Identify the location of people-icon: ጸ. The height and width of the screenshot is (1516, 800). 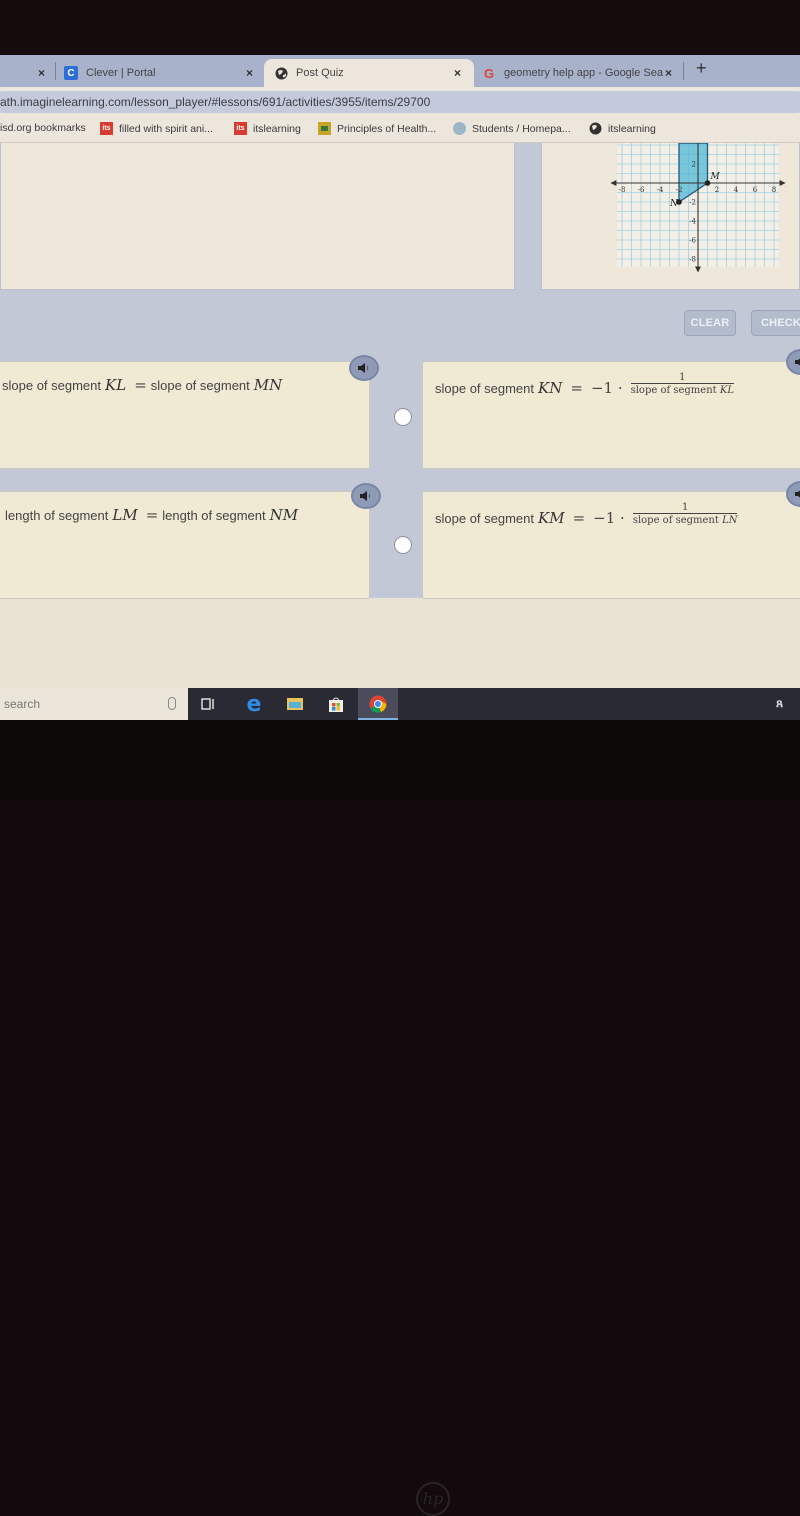
(779, 703).